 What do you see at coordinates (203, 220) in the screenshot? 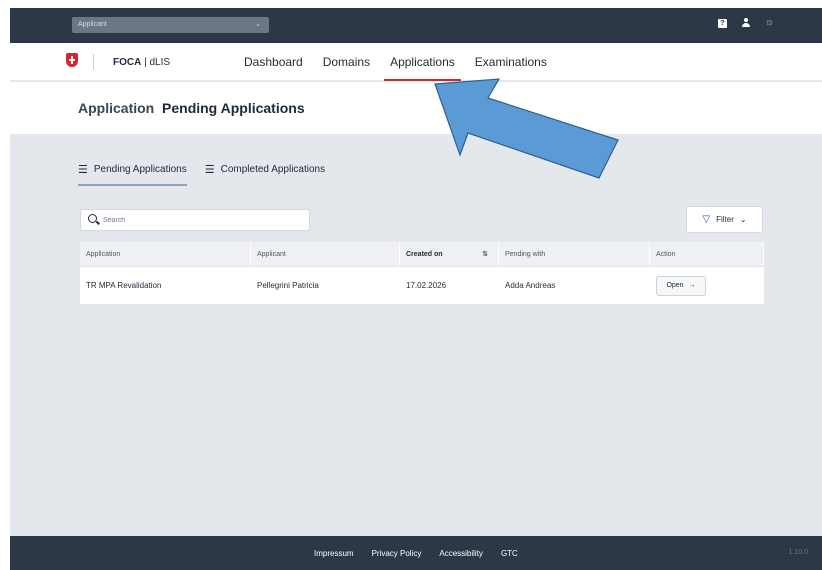
I see `search-input` at bounding box center [203, 220].